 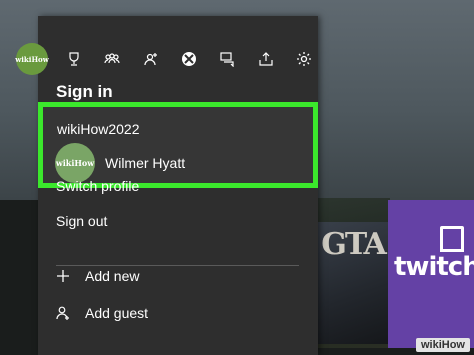 I want to click on twitch-glyph-icon, so click(x=452, y=239).